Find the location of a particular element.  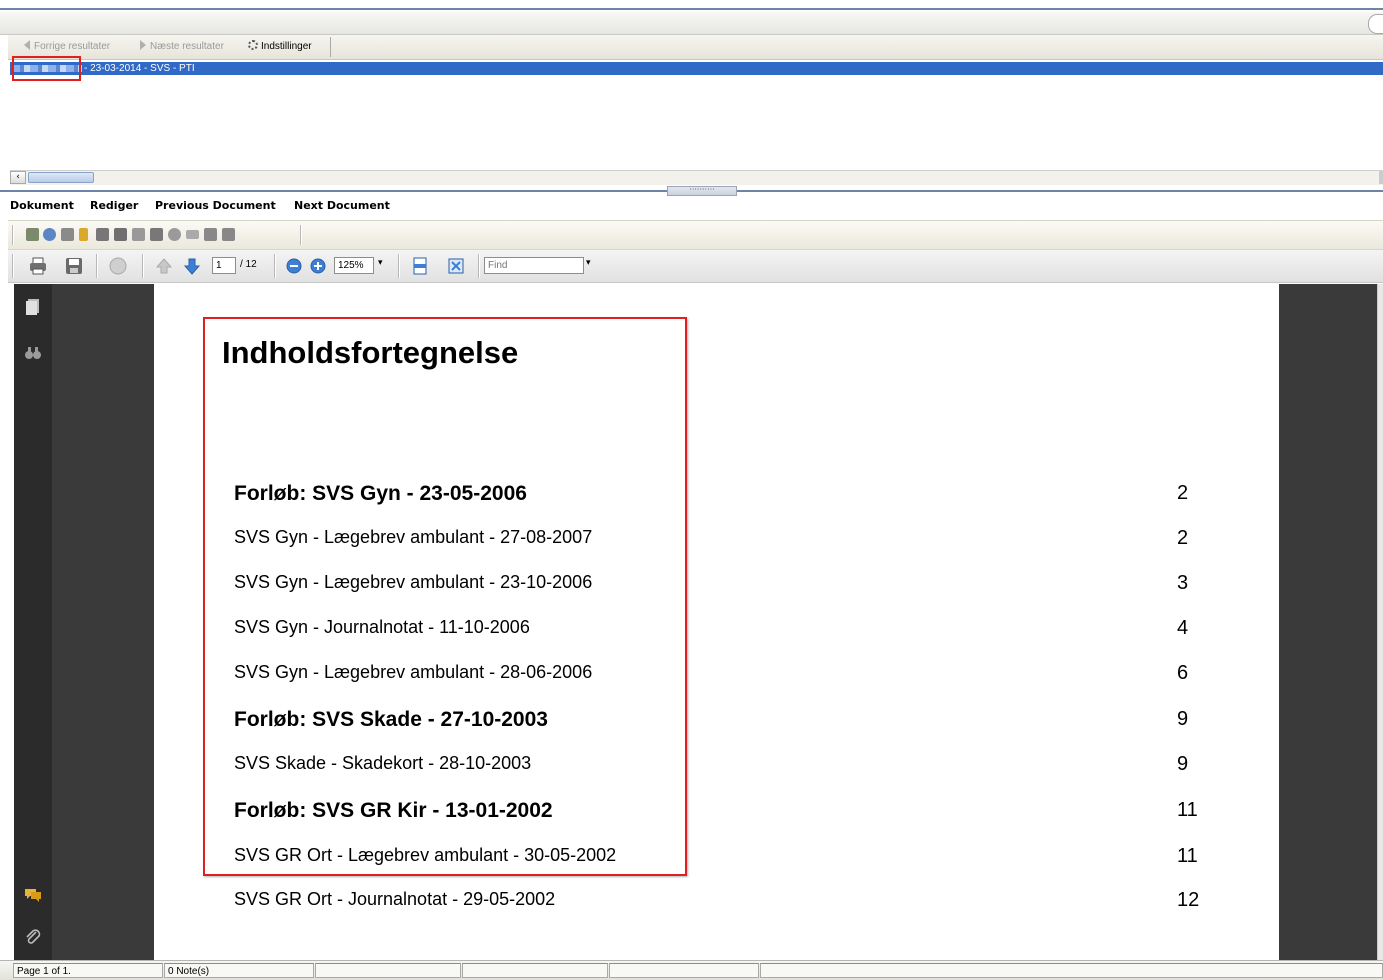

binoculars-icon is located at coordinates (33, 353).